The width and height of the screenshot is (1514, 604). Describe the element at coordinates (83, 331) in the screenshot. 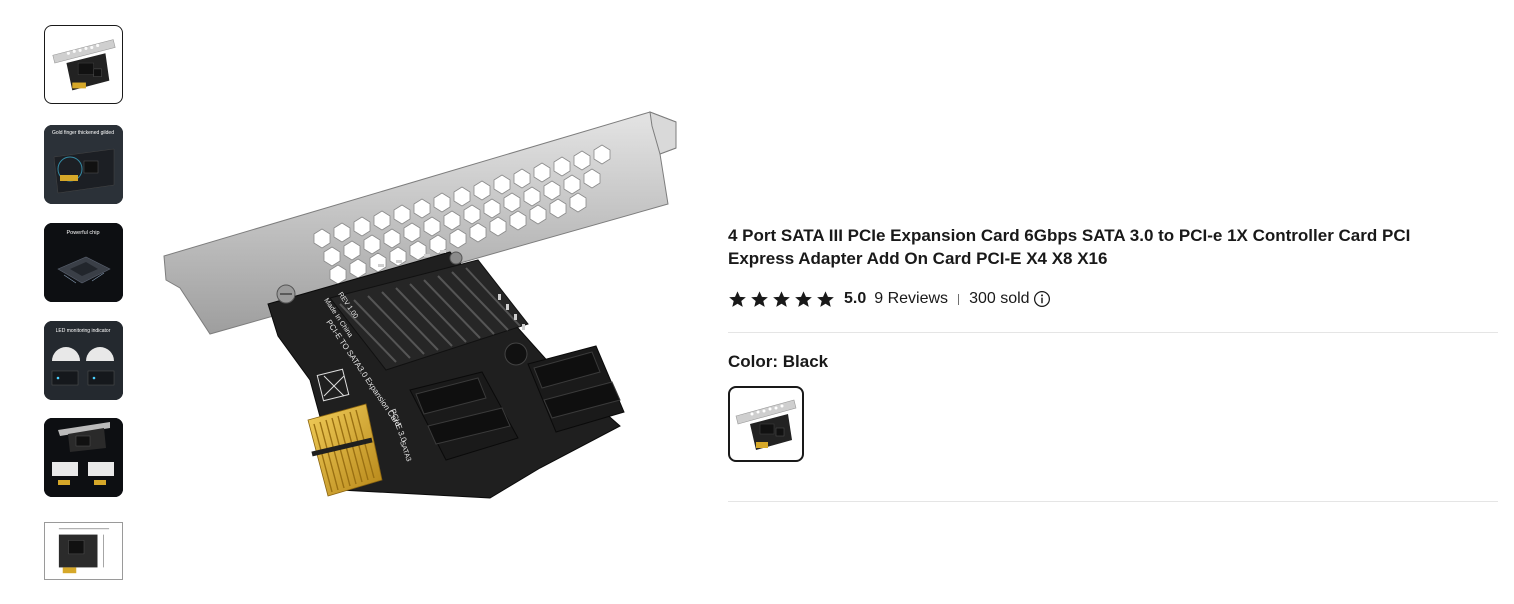

I see `thumbnail-caption: LED monitoring indicator` at that location.